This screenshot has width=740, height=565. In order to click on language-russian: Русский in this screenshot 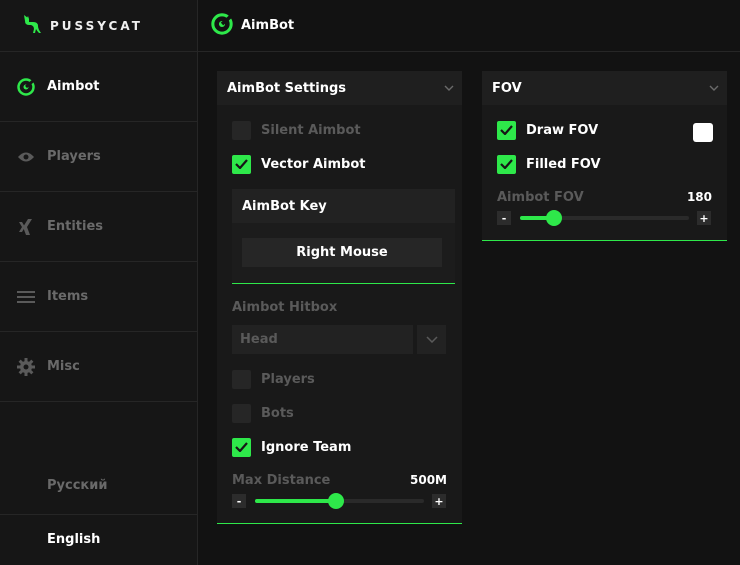, I will do `click(99, 485)`.